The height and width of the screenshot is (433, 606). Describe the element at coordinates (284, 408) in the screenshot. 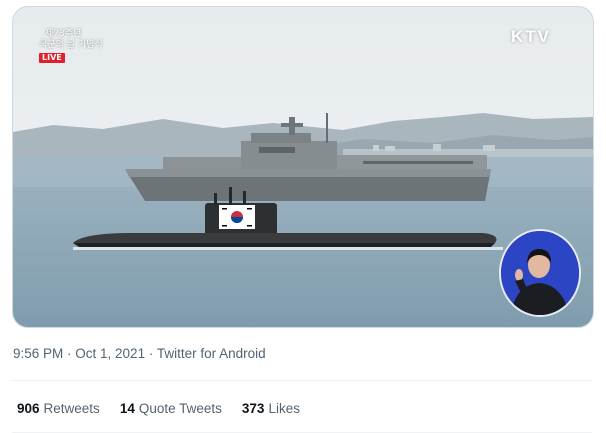

I see `likes-label: Likes` at that location.